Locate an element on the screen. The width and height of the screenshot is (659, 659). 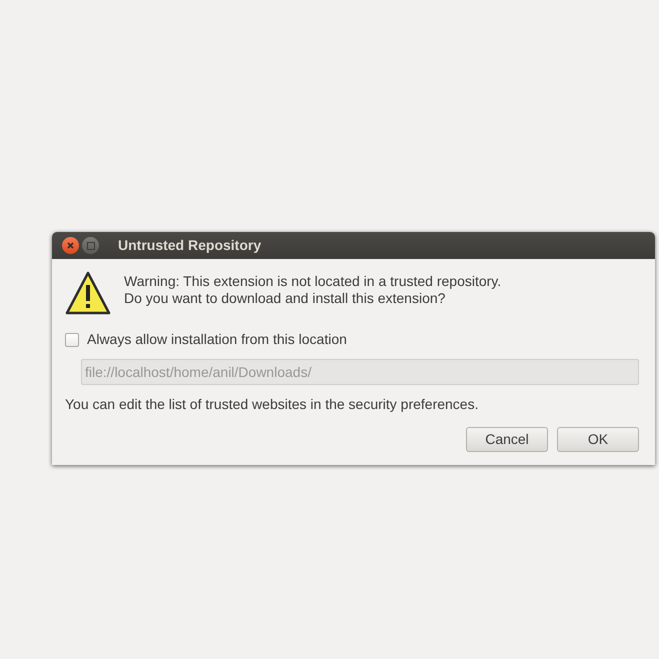
note-text: You can edit the list of trusted websites in the security preferences. is located at coordinates (272, 404).